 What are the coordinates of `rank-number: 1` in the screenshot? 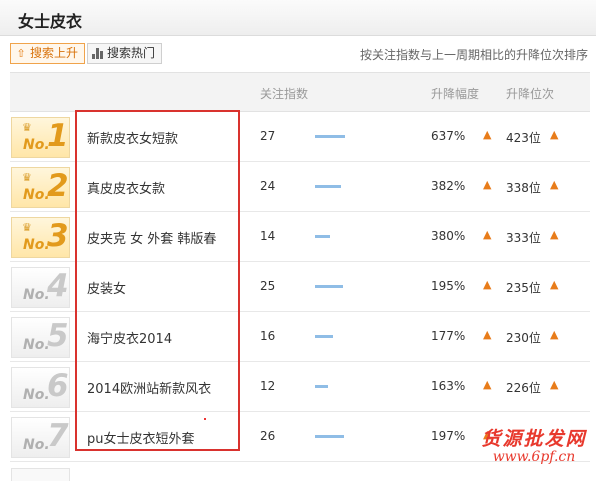 It's located at (58, 136).